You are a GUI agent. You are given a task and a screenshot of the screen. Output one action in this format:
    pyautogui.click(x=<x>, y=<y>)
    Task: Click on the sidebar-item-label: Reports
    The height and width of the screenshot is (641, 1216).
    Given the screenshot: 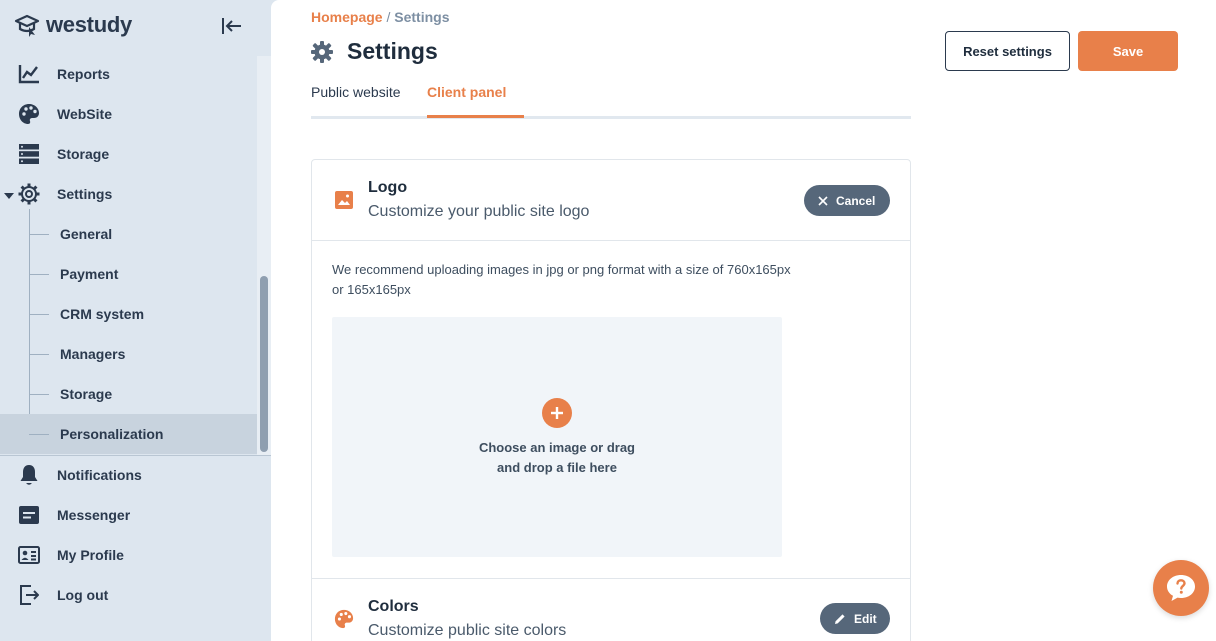 What is the action you would take?
    pyautogui.click(x=83, y=74)
    